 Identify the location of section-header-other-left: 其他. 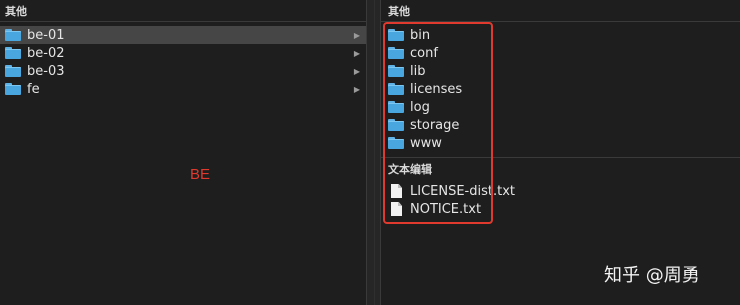
(16, 11).